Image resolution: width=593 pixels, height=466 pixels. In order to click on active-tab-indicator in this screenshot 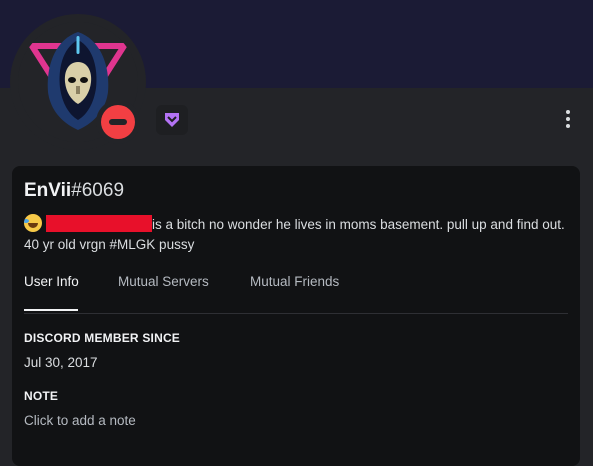, I will do `click(51, 310)`.